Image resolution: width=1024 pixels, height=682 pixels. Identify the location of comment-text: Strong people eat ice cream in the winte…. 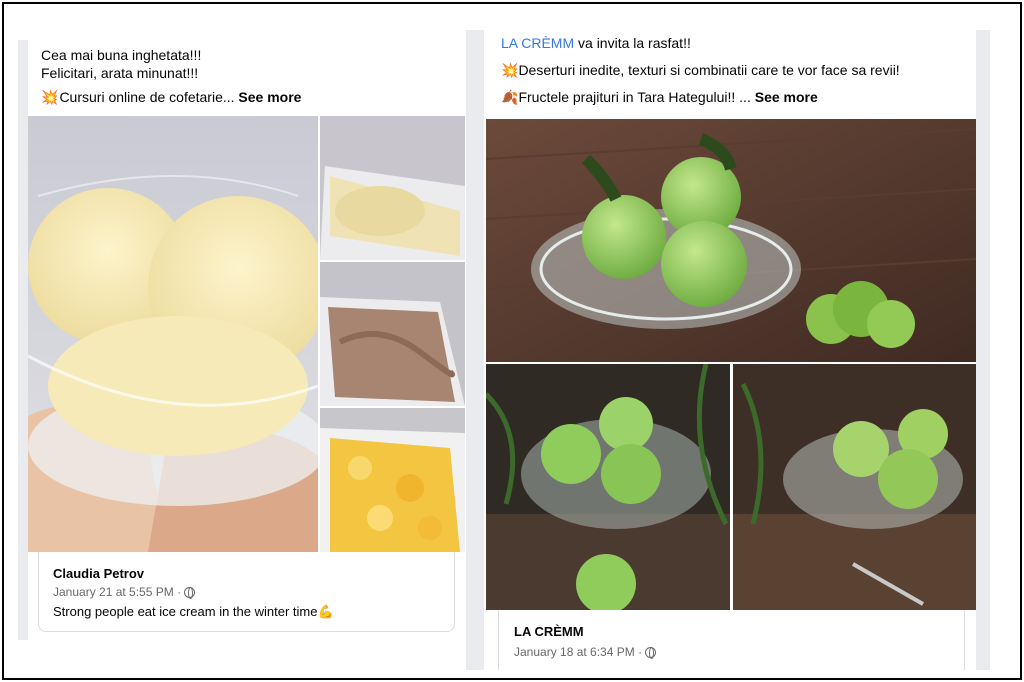
(193, 612).